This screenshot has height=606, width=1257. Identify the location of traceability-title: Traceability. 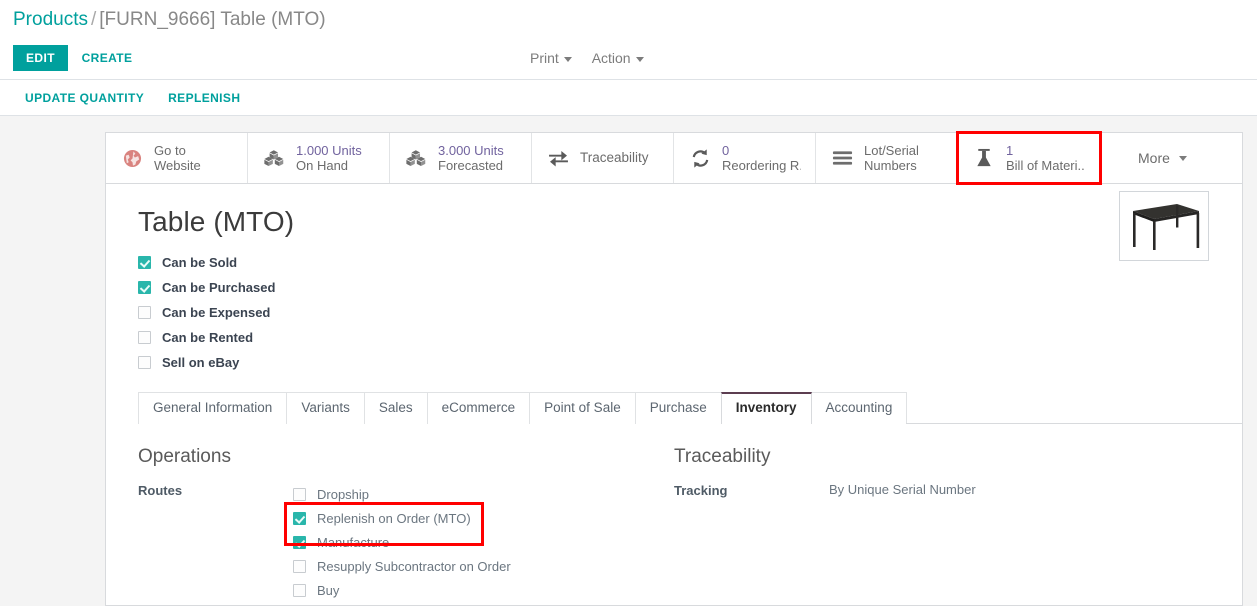
(722, 456).